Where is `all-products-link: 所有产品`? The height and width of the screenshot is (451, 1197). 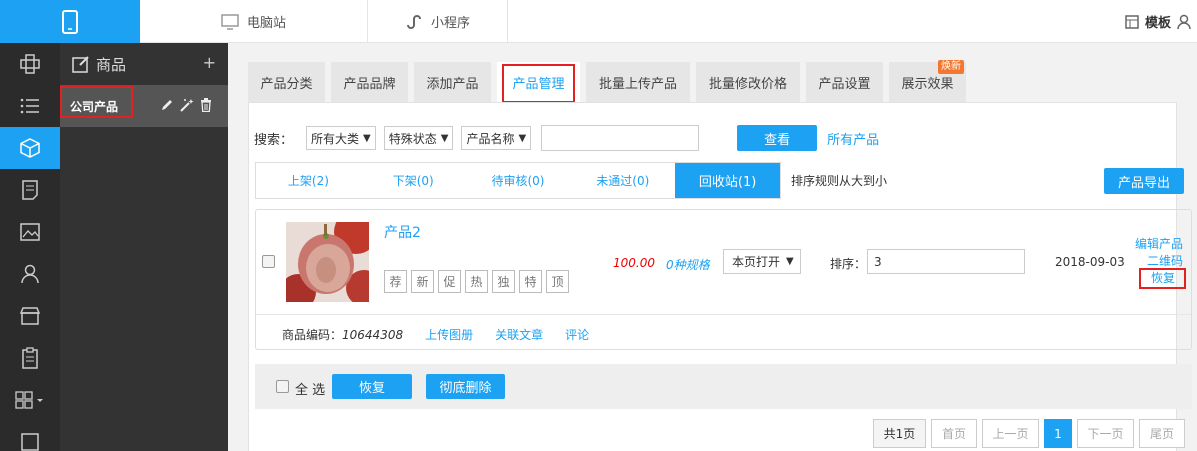
all-products-link: 所有产品 is located at coordinates (853, 138).